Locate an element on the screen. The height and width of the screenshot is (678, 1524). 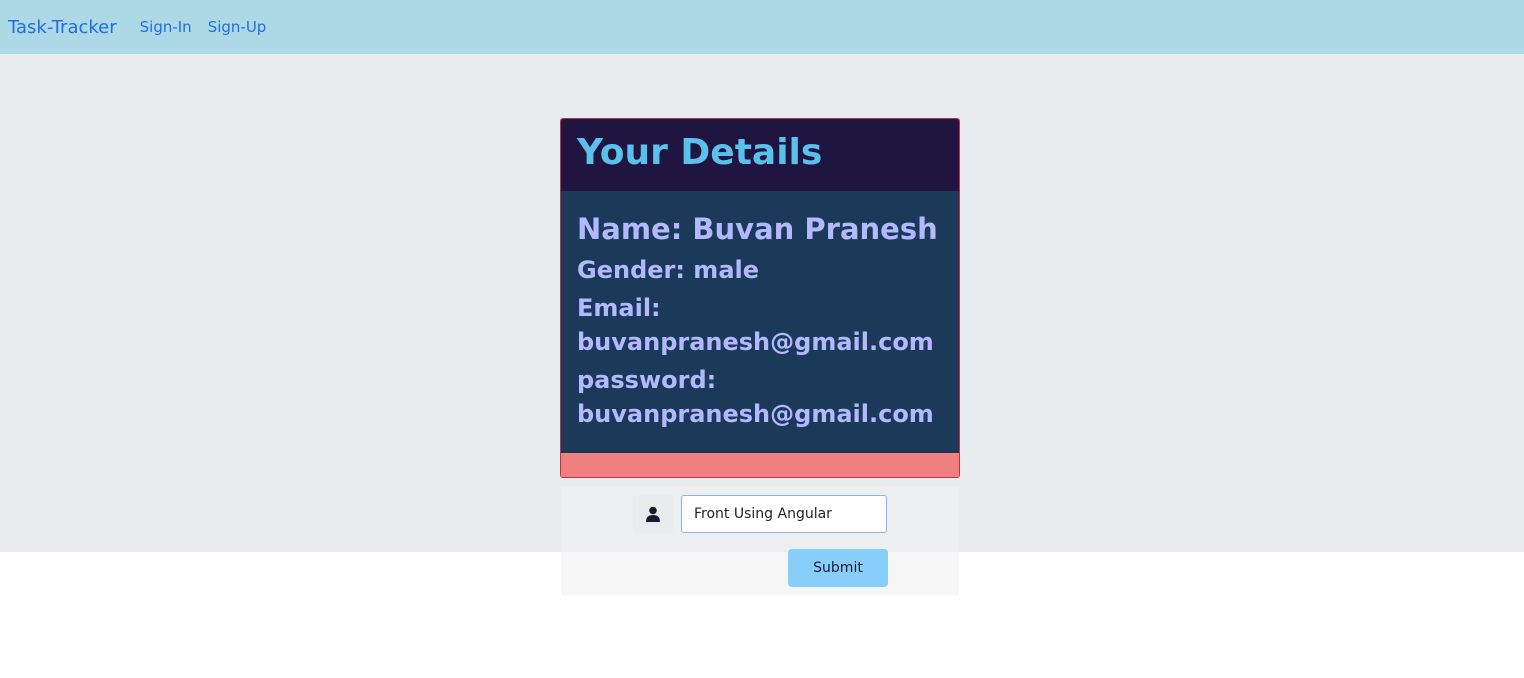
brand-link: Task-Tracker is located at coordinates (62, 27).